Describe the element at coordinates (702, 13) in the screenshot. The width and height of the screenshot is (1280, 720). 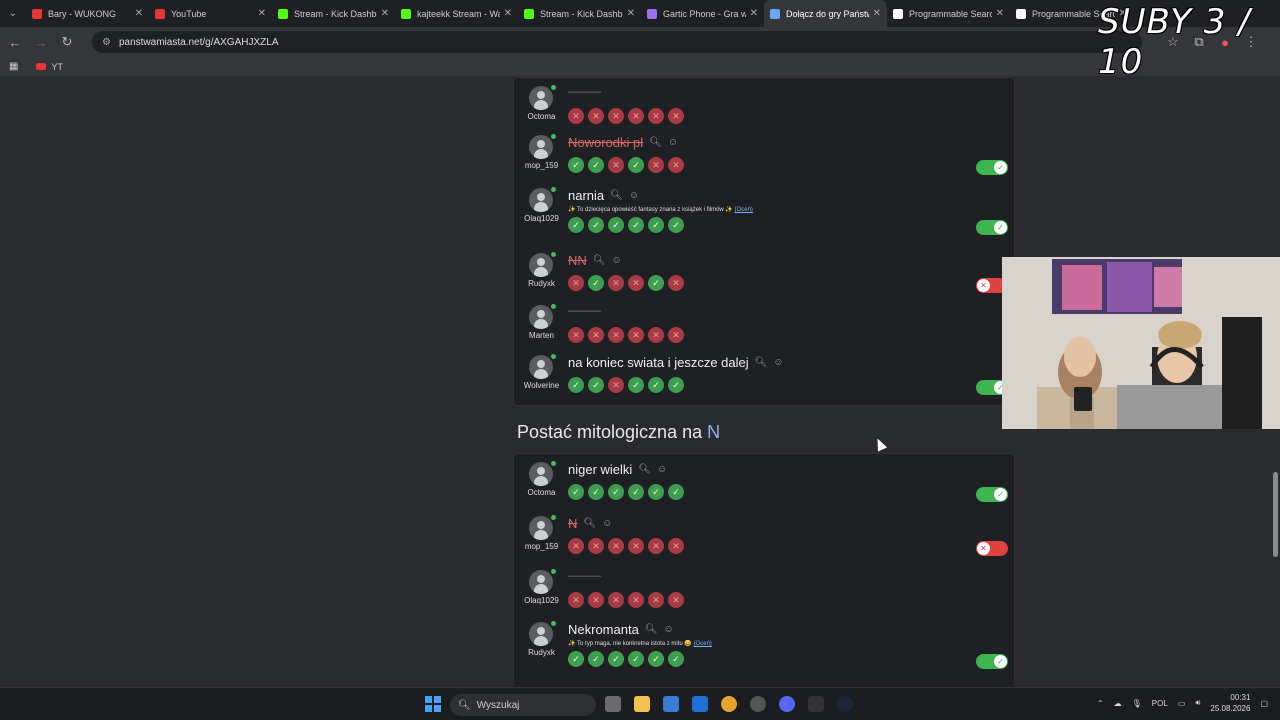
I see `browser-tab: Gartic Phone - Gra w ✕` at that location.